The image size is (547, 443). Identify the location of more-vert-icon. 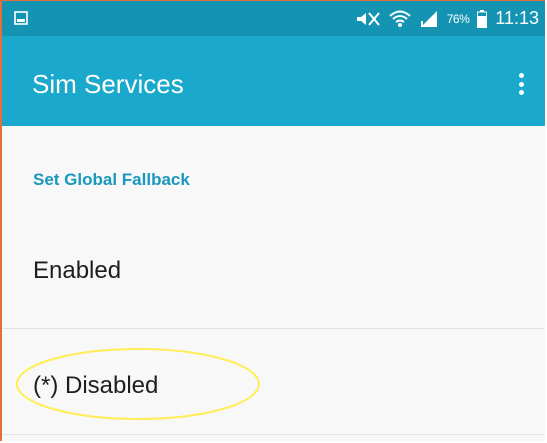
(521, 84).